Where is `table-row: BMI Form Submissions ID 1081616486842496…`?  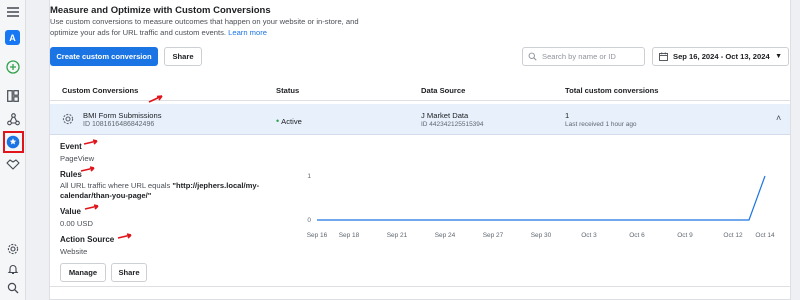
table-row: BMI Form Submissions ID 1081616486842496… is located at coordinates (420, 119).